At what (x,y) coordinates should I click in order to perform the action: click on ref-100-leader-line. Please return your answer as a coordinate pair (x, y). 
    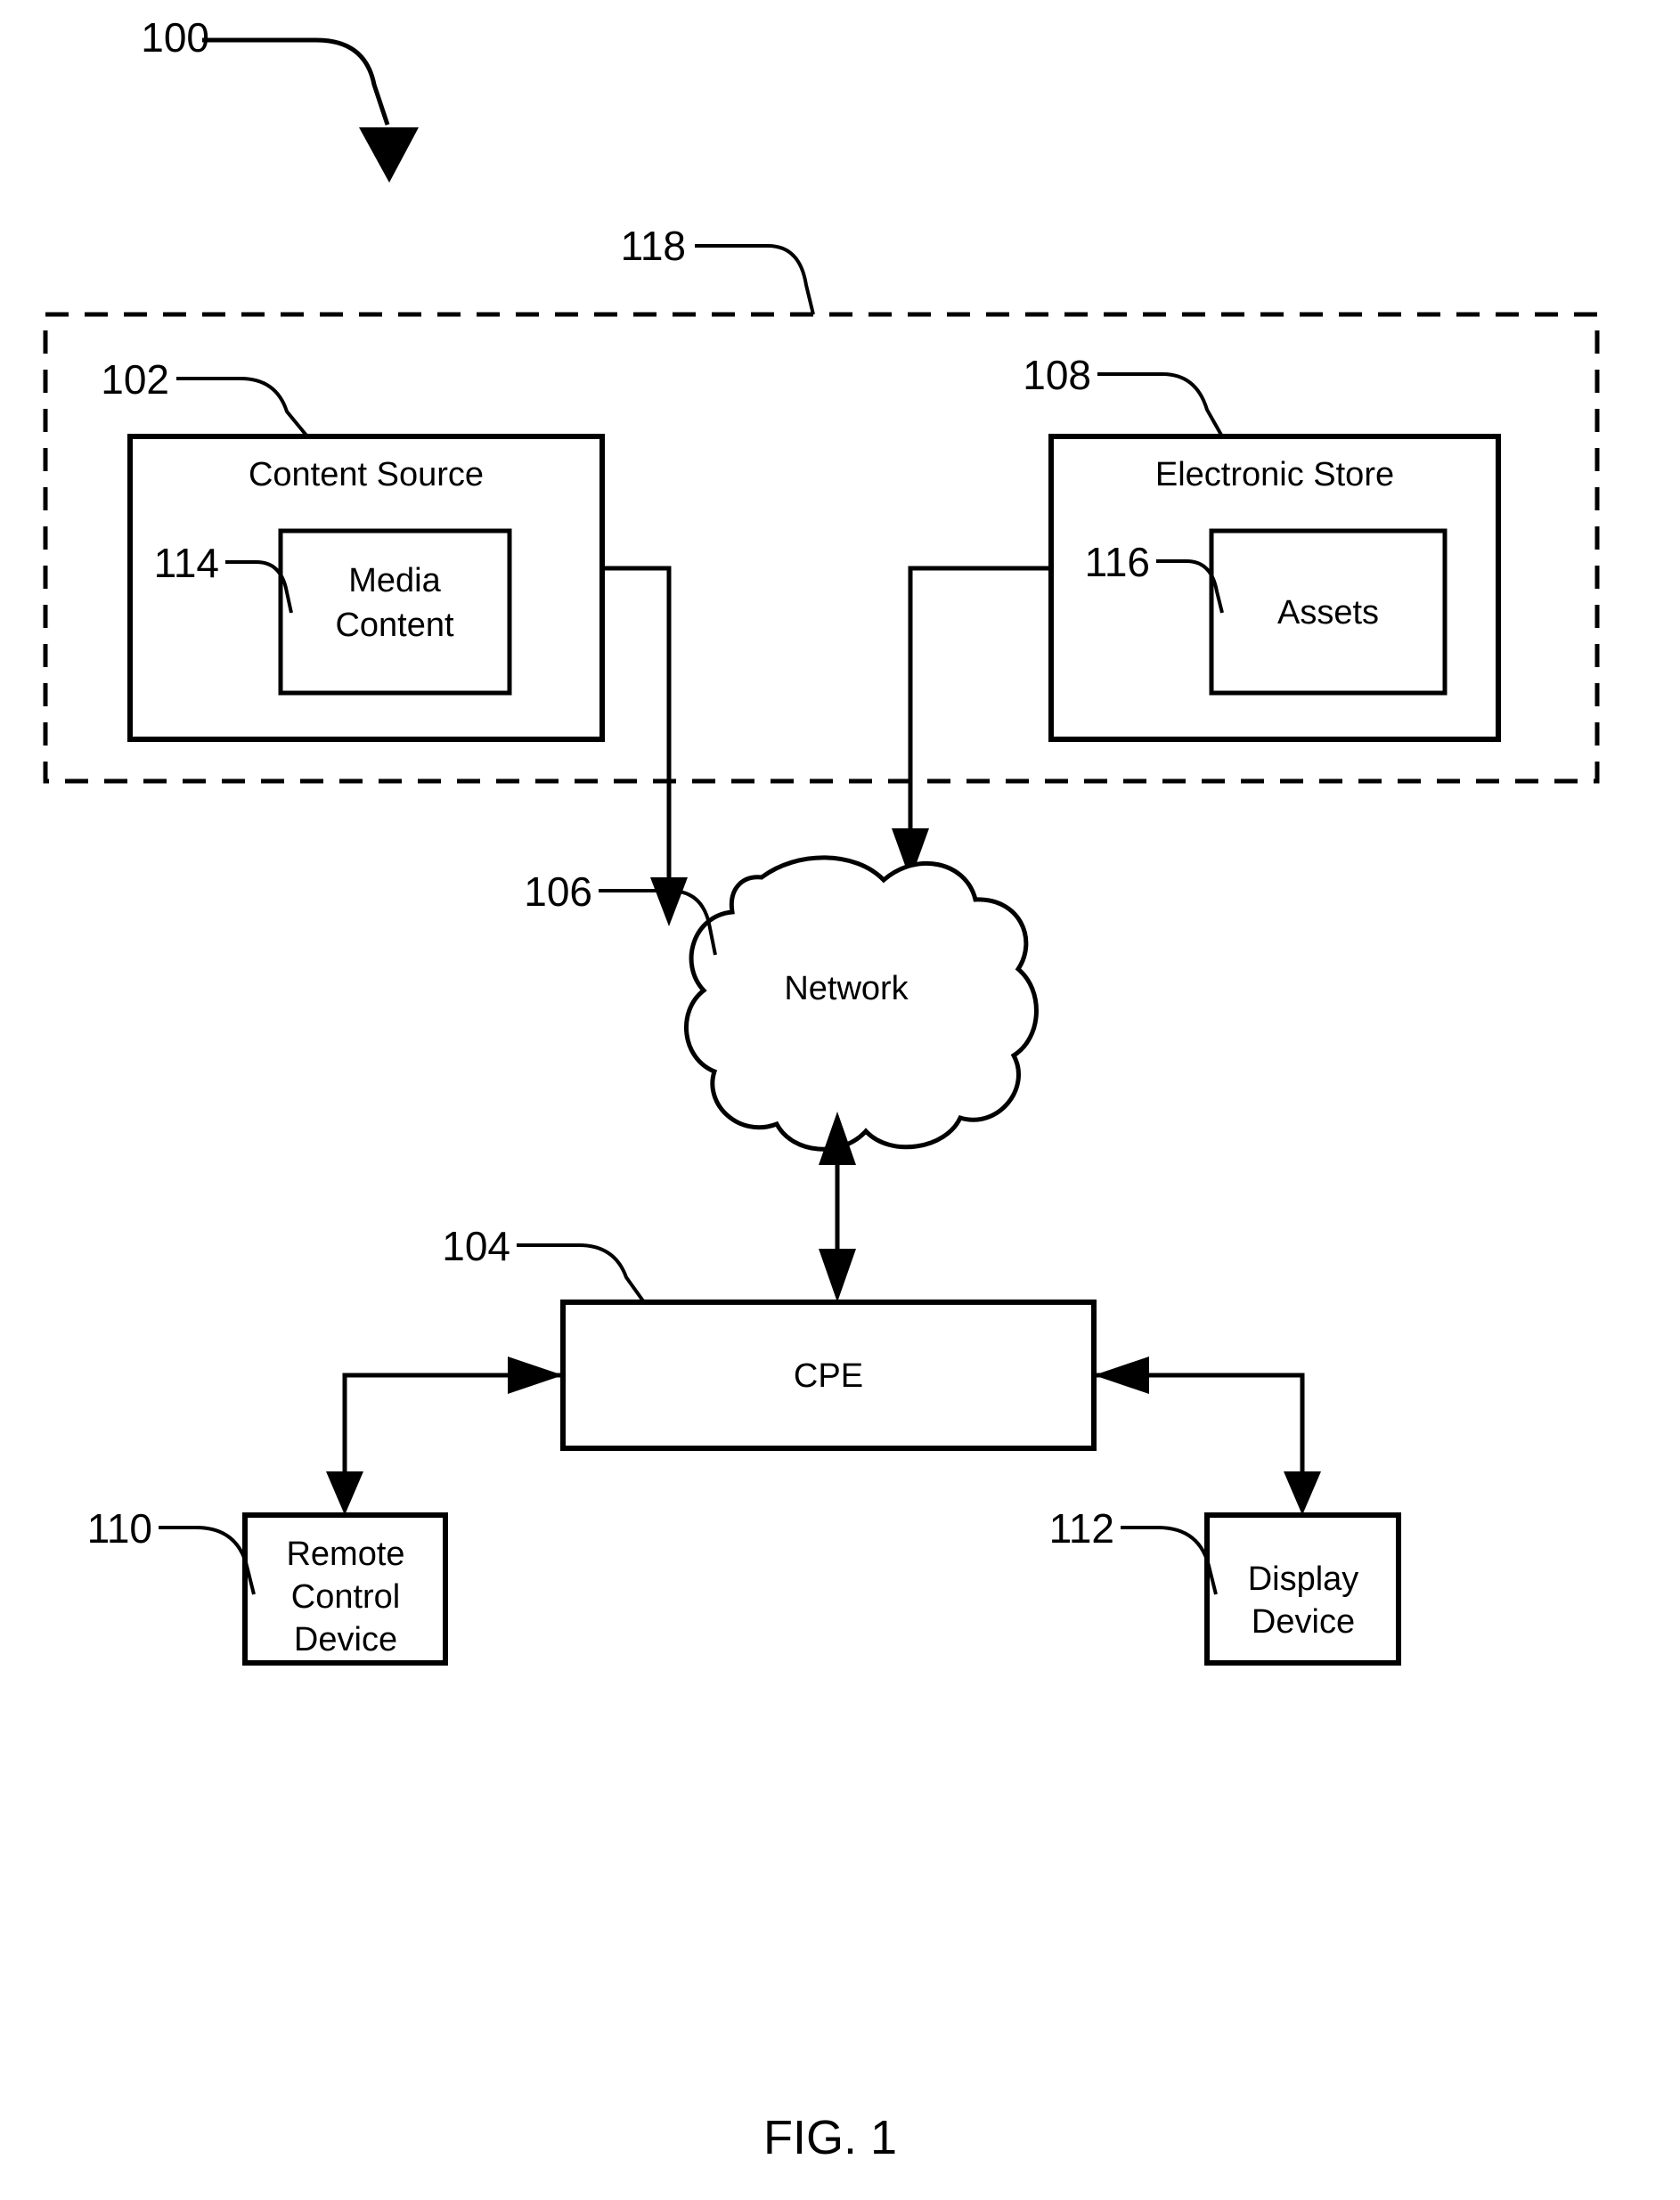
    Looking at the image, I should click on (296, 82).